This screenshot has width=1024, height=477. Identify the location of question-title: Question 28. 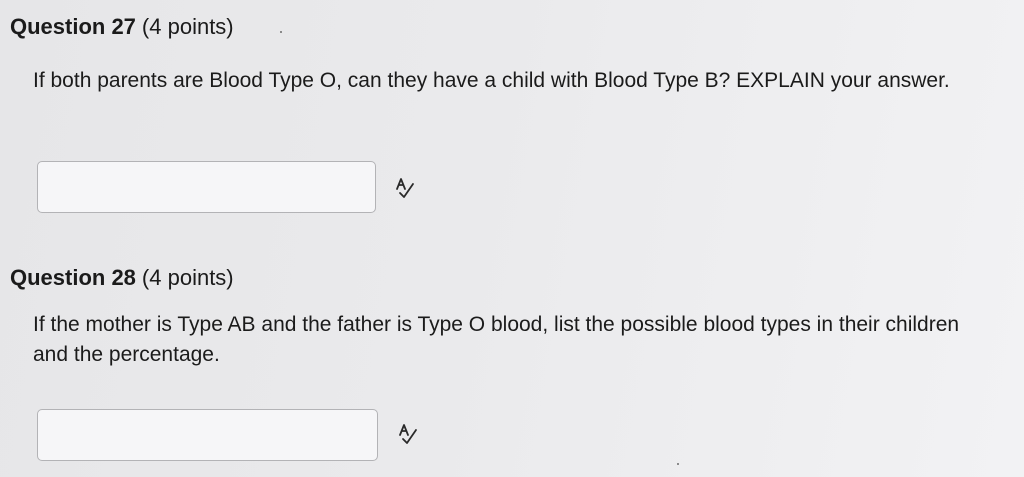
(73, 277).